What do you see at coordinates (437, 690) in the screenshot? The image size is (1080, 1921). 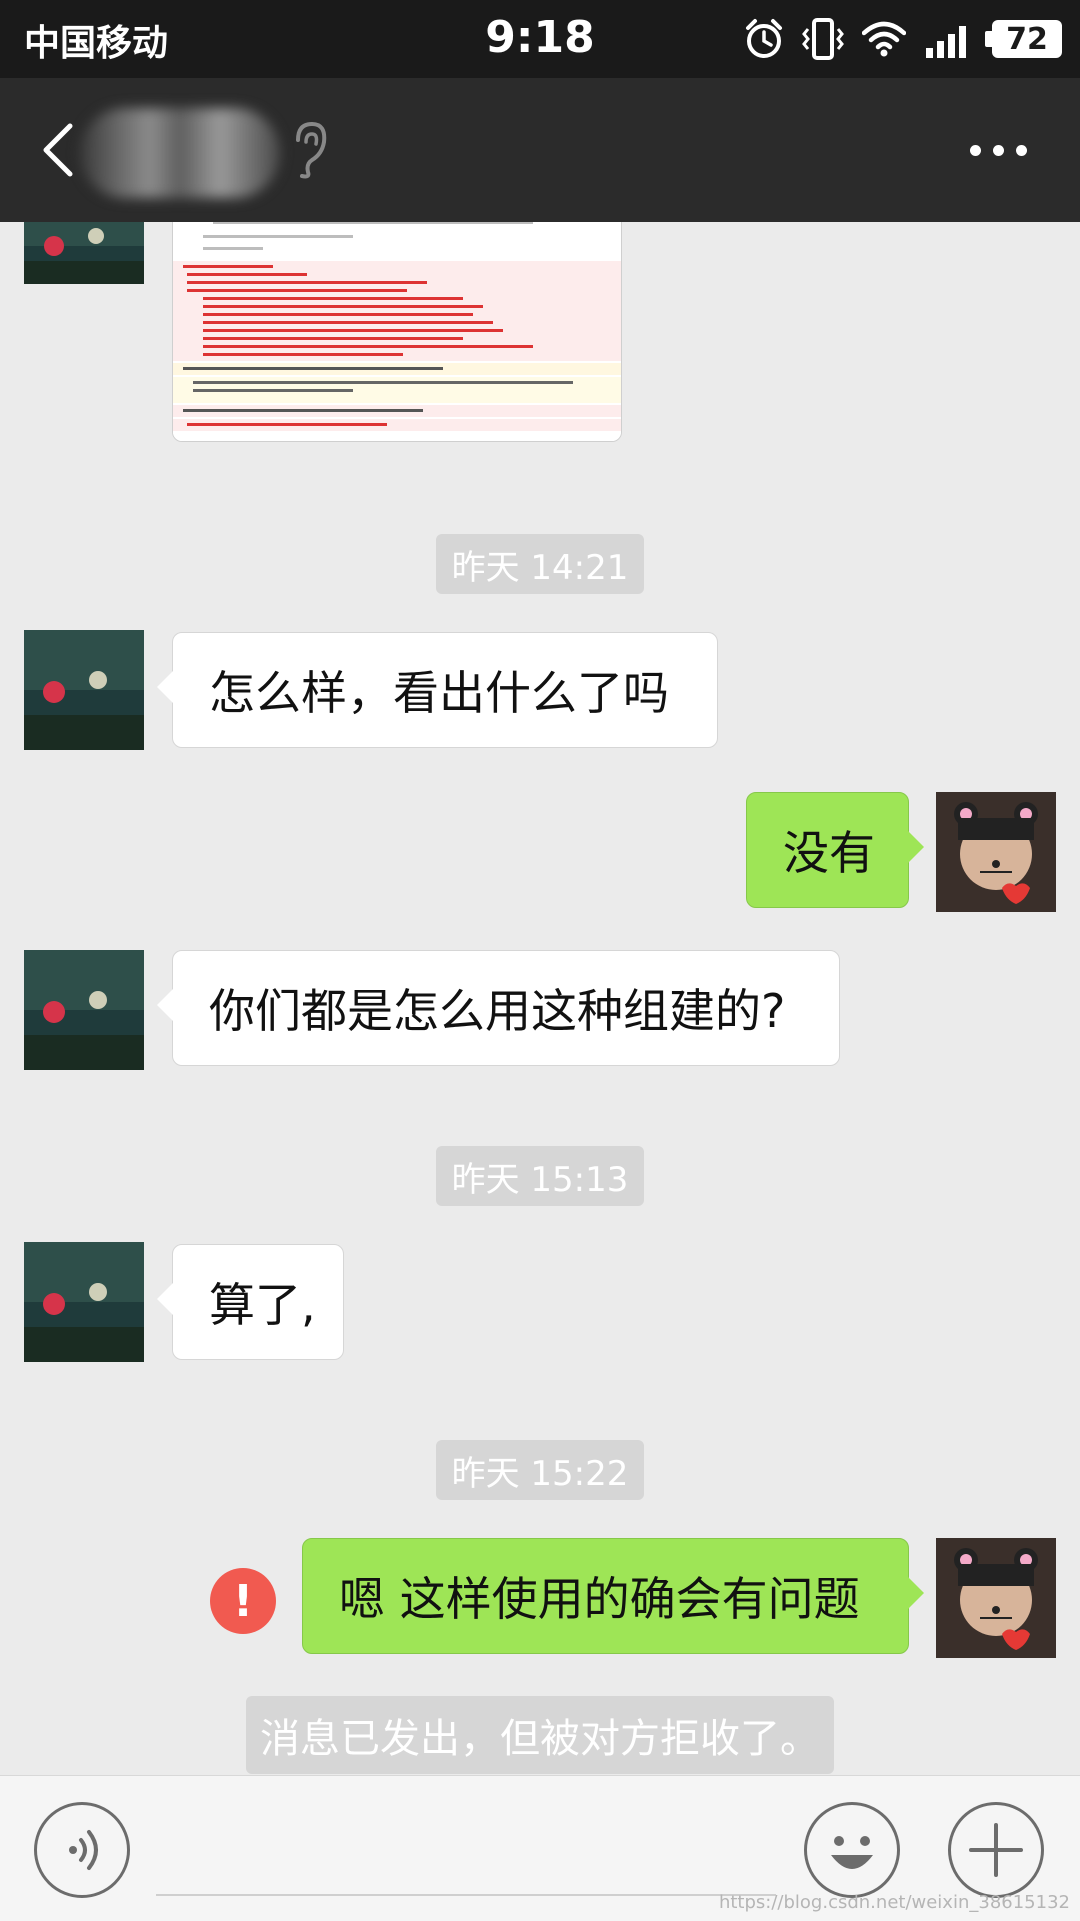 I see `message-bubble-incoming: 怎么样，看出什么了吗` at bounding box center [437, 690].